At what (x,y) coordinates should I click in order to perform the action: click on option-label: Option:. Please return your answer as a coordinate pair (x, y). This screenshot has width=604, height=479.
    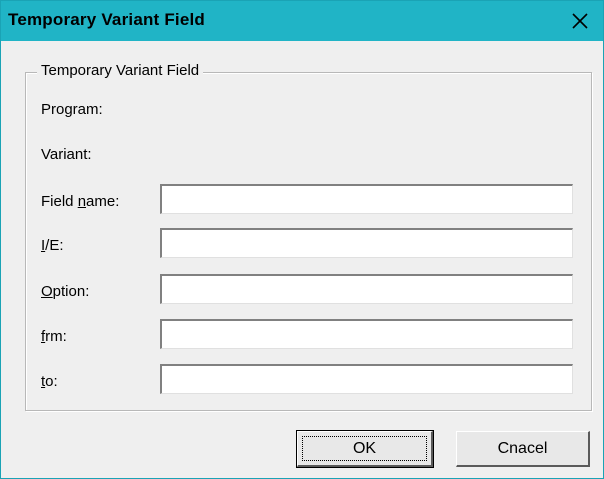
    Looking at the image, I should click on (65, 291).